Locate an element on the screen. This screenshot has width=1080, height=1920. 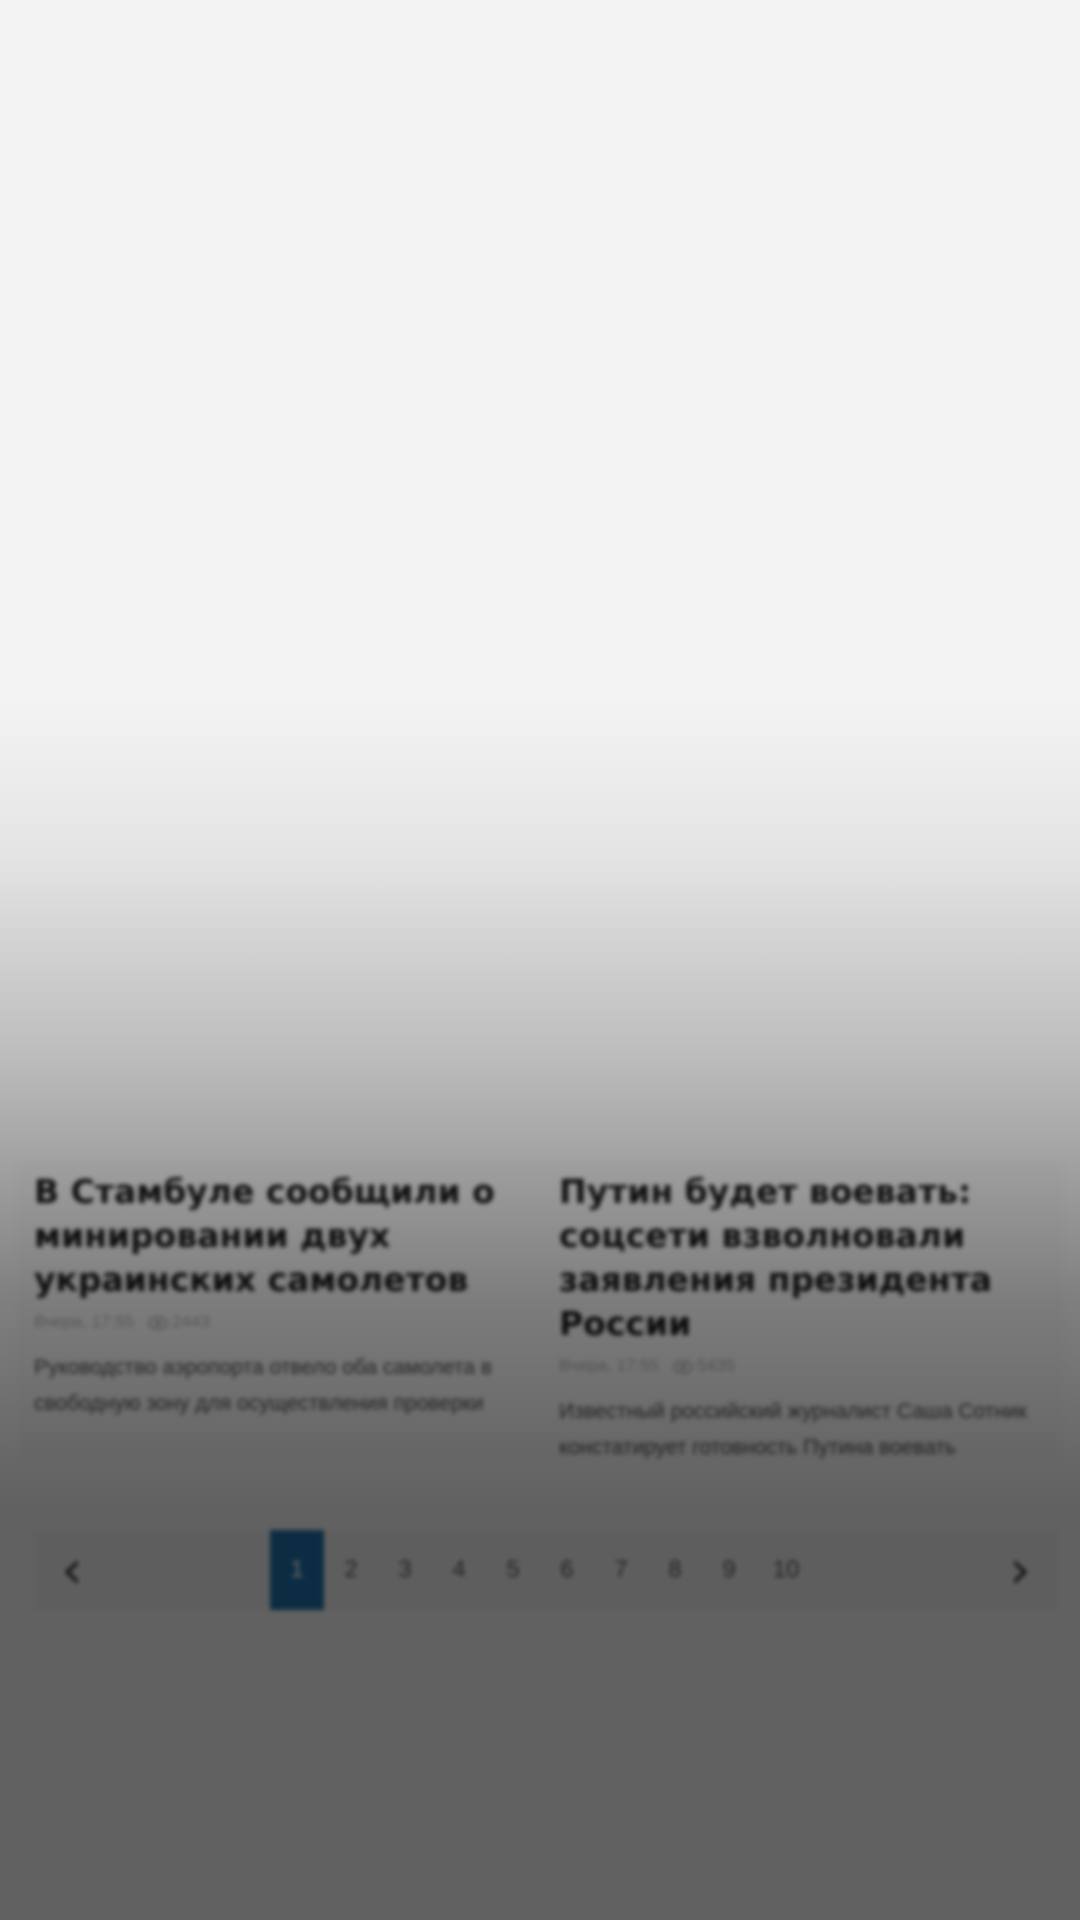
article-views: 2443 is located at coordinates (178, 1322).